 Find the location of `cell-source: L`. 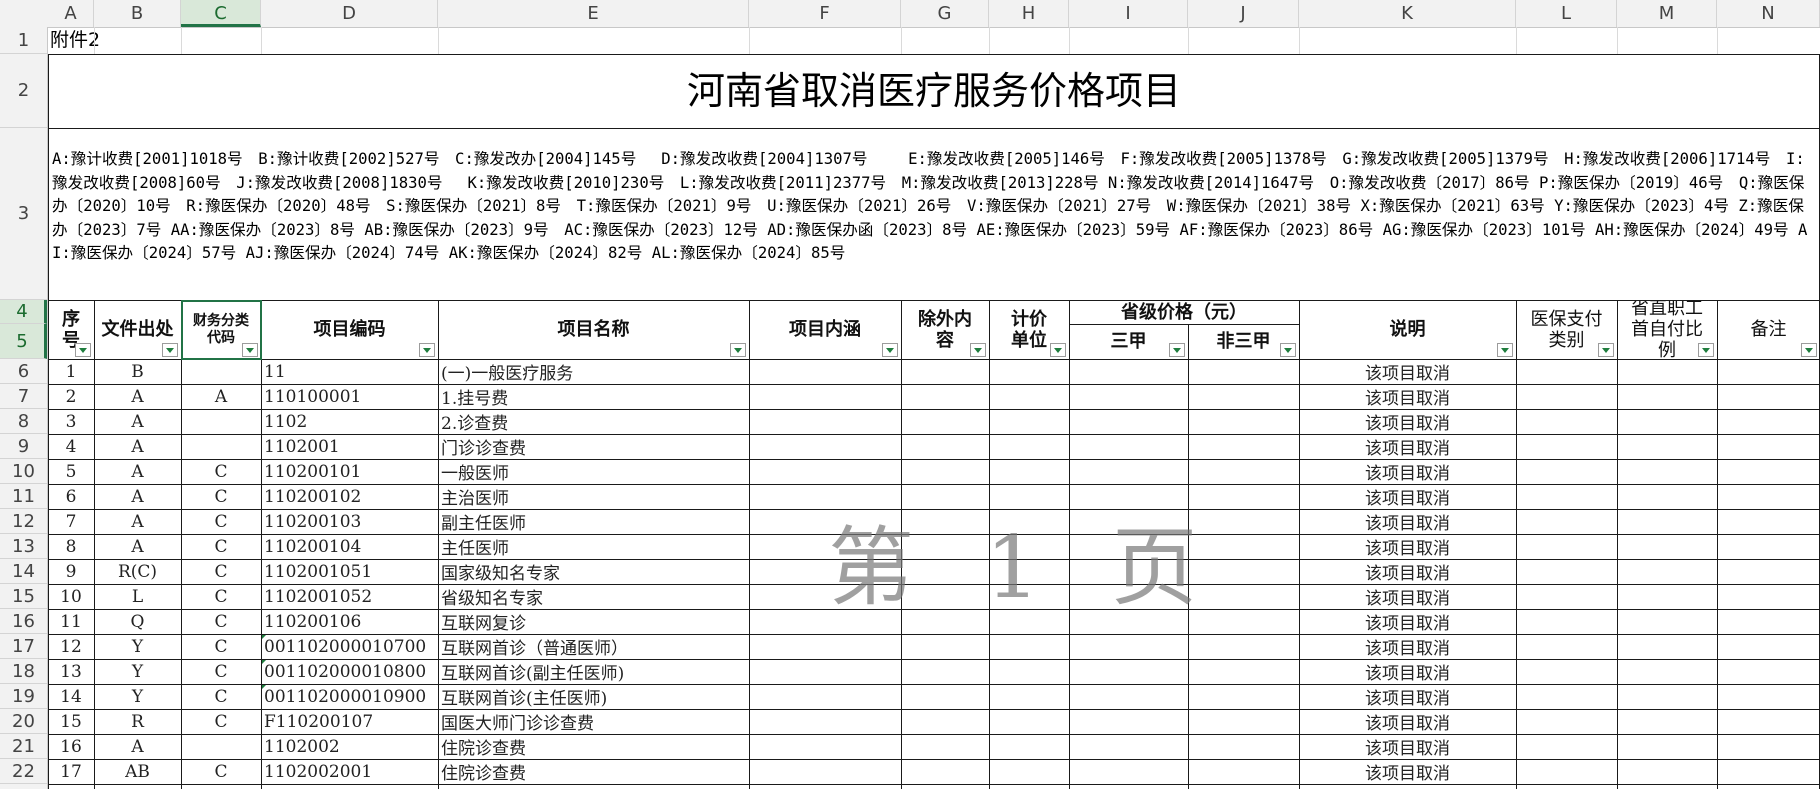

cell-source: L is located at coordinates (137, 596).